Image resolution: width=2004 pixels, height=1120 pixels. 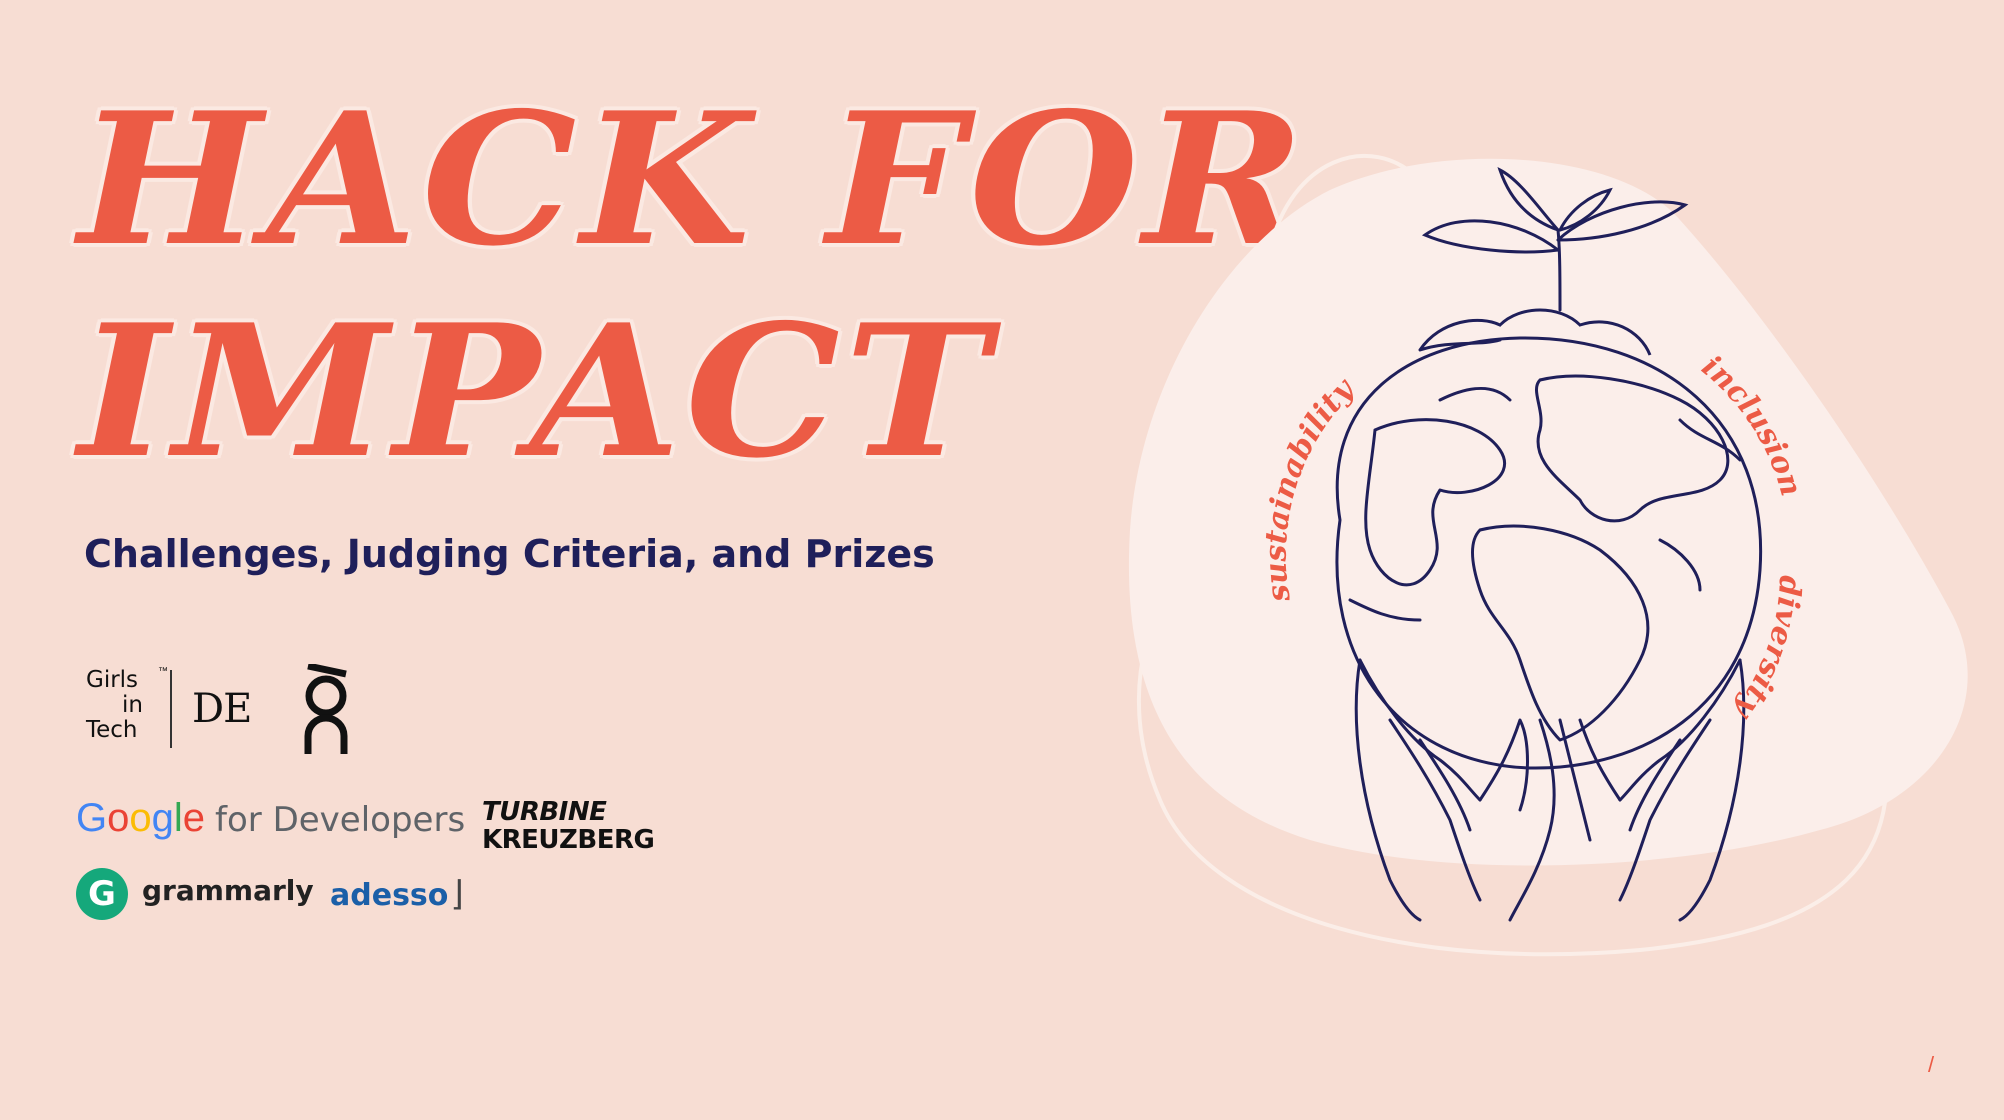 I want to click on subtitle: Challenges, Judging Criteria, and Prizes, so click(x=509, y=554).